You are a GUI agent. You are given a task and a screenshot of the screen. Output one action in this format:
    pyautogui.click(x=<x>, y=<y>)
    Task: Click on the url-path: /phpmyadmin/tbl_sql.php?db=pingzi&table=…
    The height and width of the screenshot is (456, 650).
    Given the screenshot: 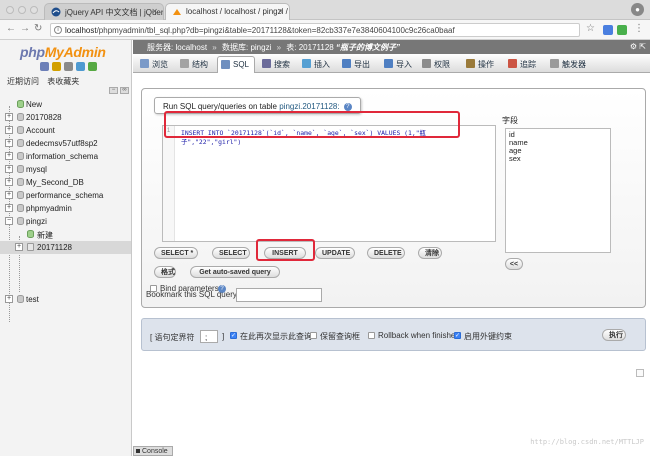 What is the action you would take?
    pyautogui.click(x=275, y=30)
    